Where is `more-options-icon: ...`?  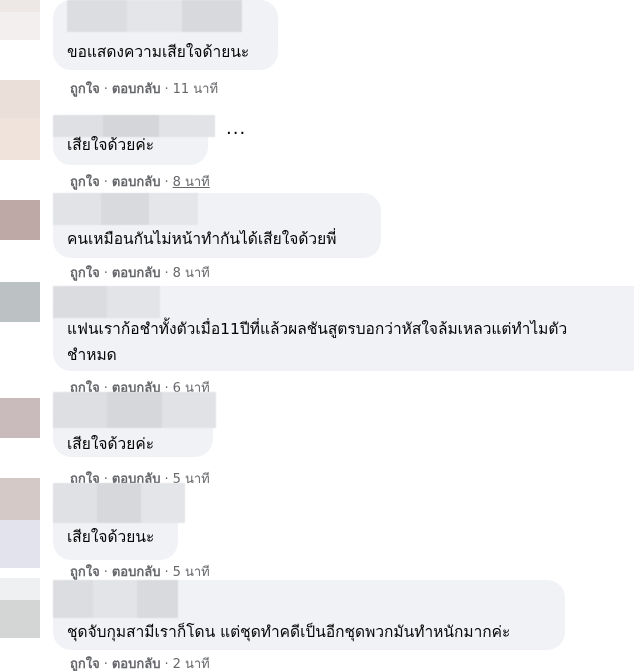
more-options-icon: ... is located at coordinates (236, 128).